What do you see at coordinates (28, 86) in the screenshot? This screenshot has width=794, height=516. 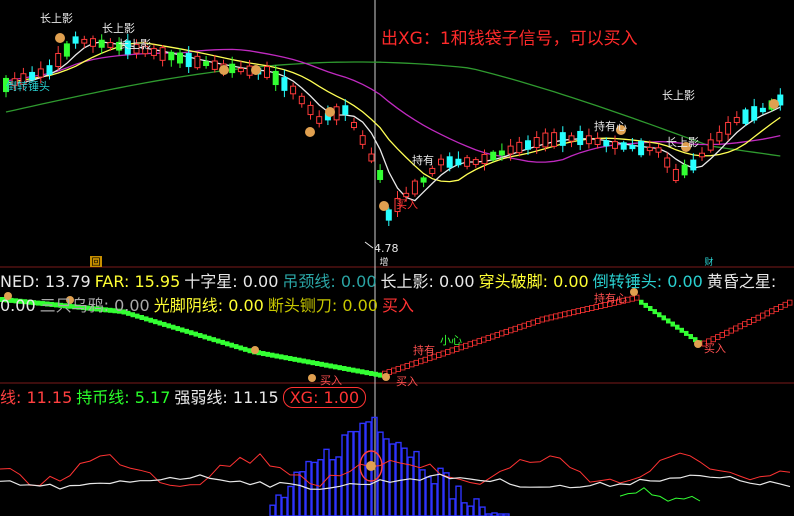 I see `hammer-label: 倒转锤头` at bounding box center [28, 86].